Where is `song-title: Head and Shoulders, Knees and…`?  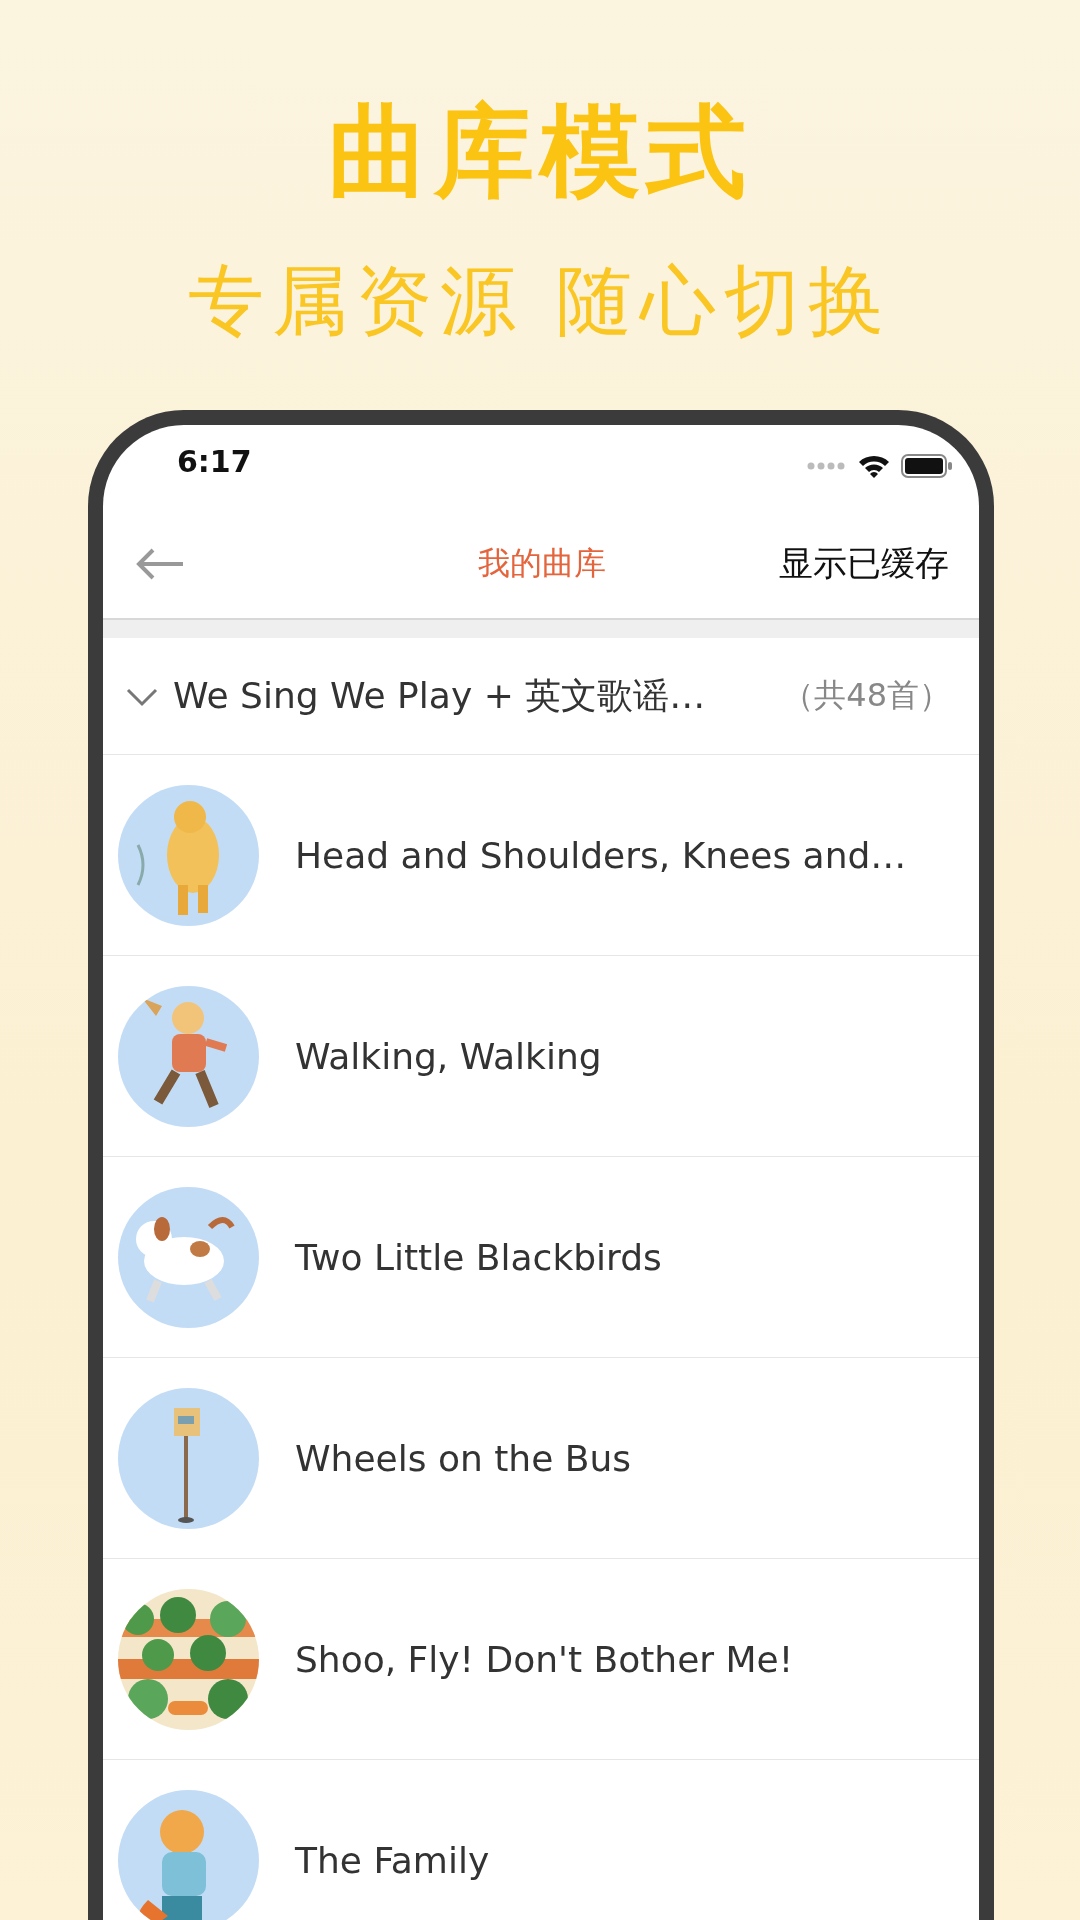
song-title: Head and Shoulders, Knees and… is located at coordinates (601, 855).